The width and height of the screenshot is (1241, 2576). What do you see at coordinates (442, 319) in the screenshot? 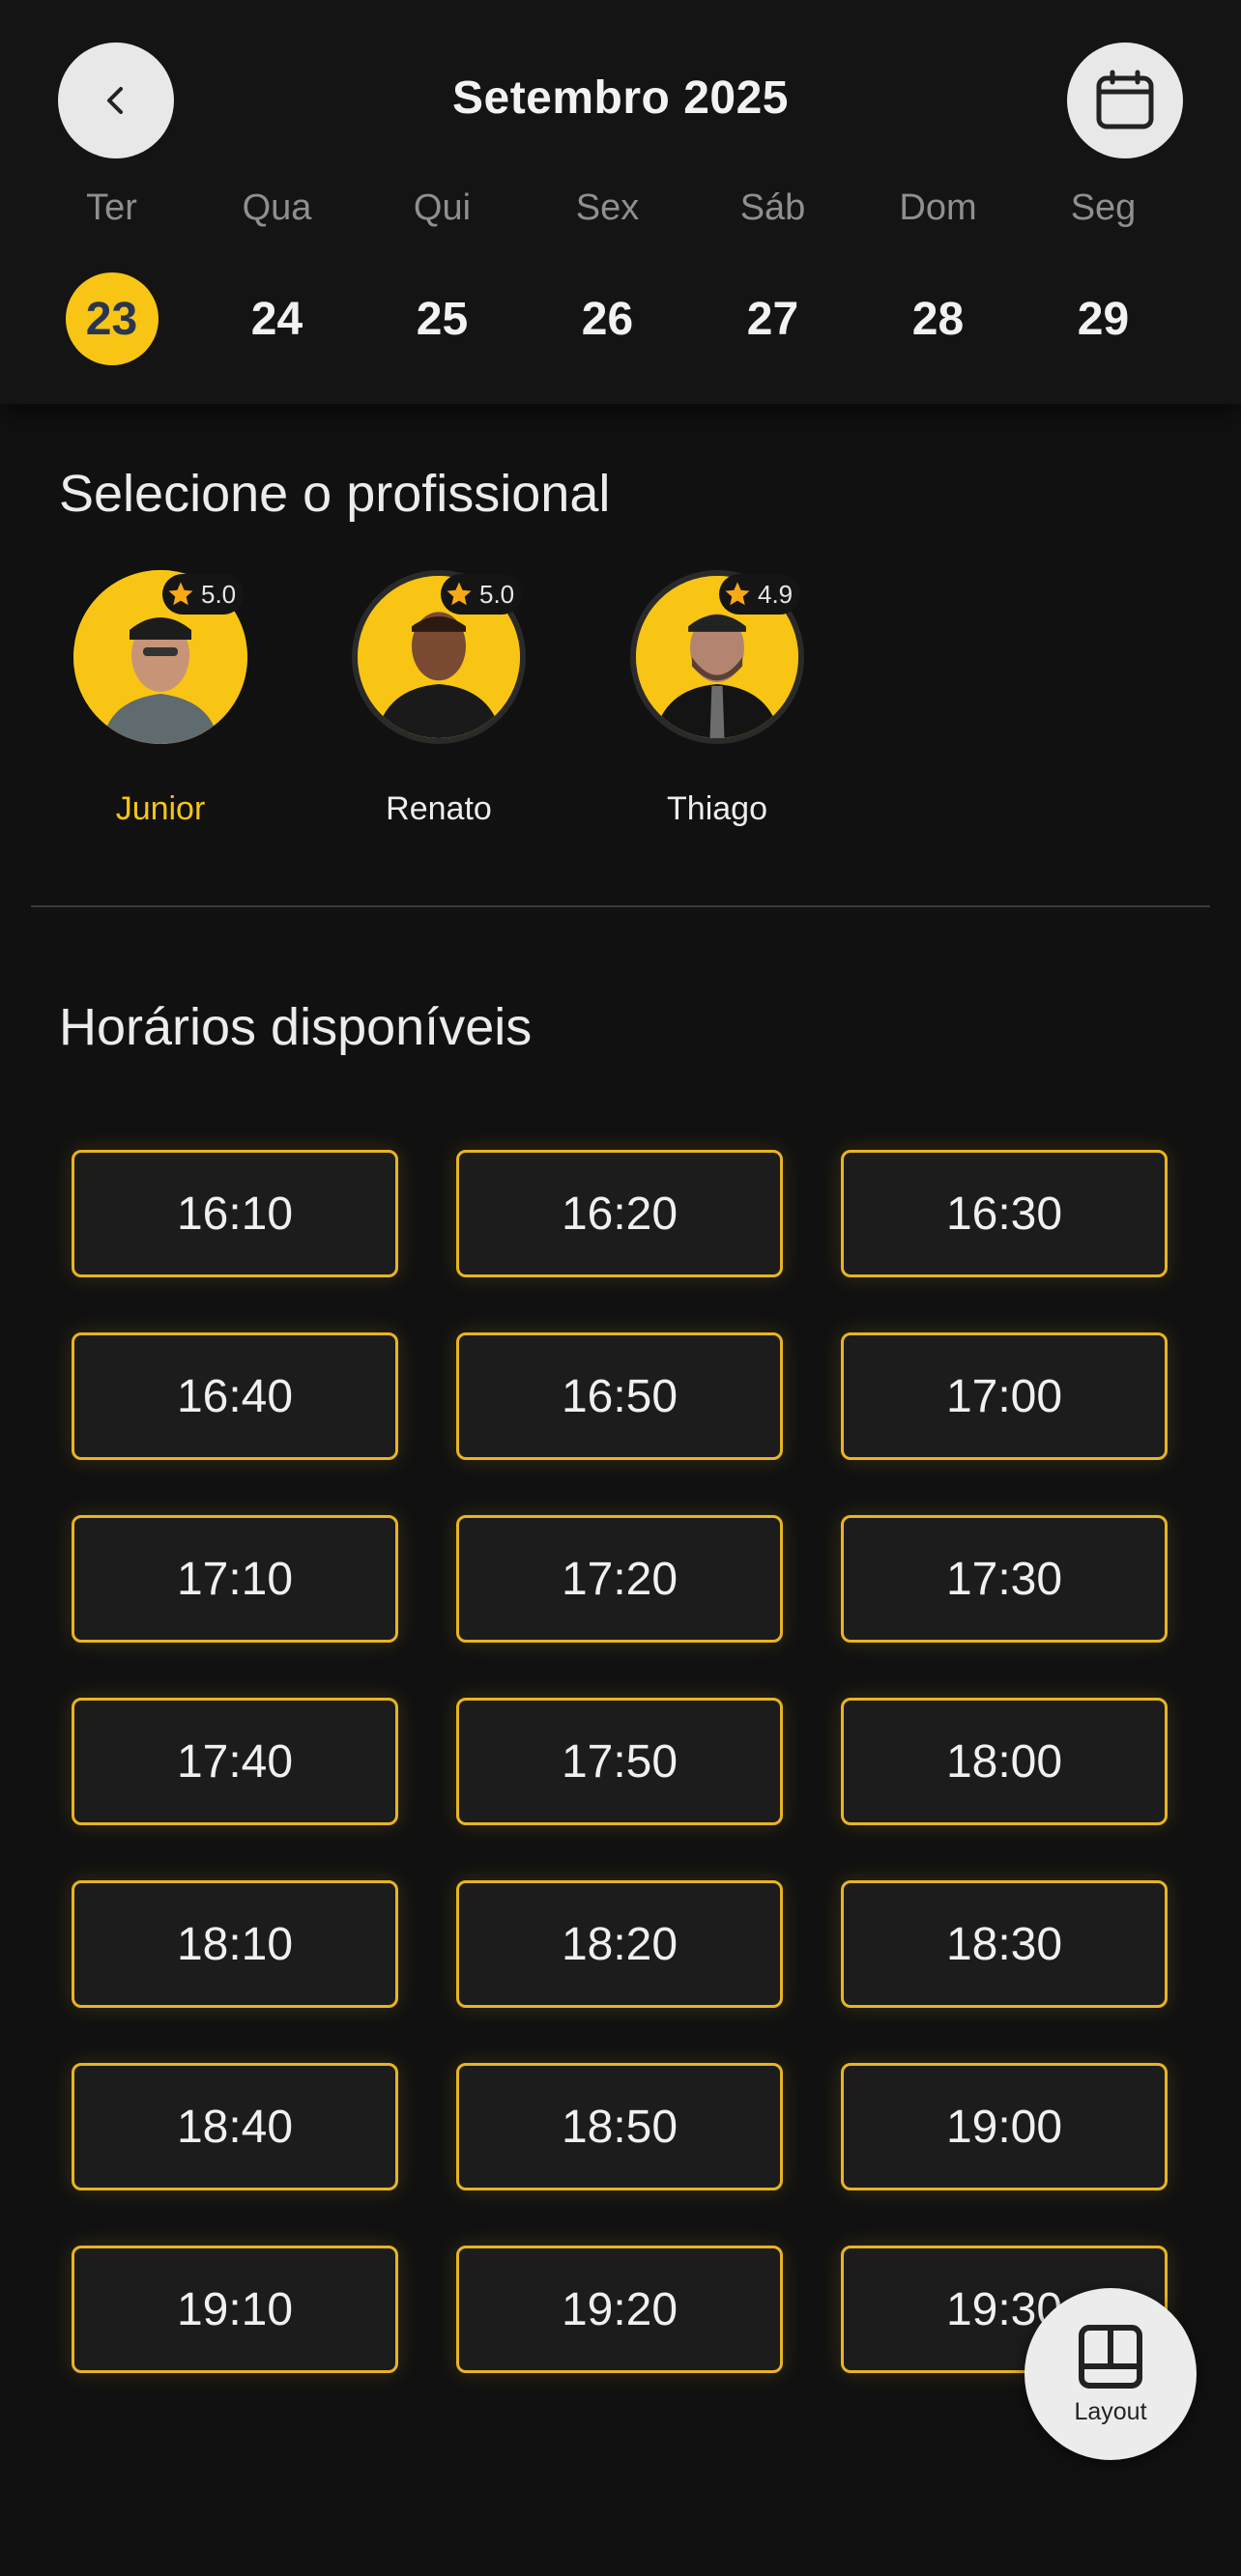
I see `day-number: 25` at bounding box center [442, 319].